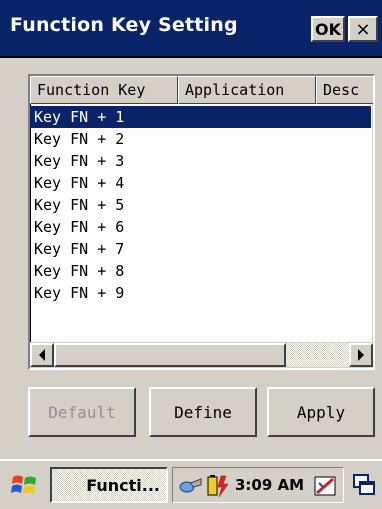  Describe the element at coordinates (200, 117) in the screenshot. I see `list-item: Key FN + 1` at that location.